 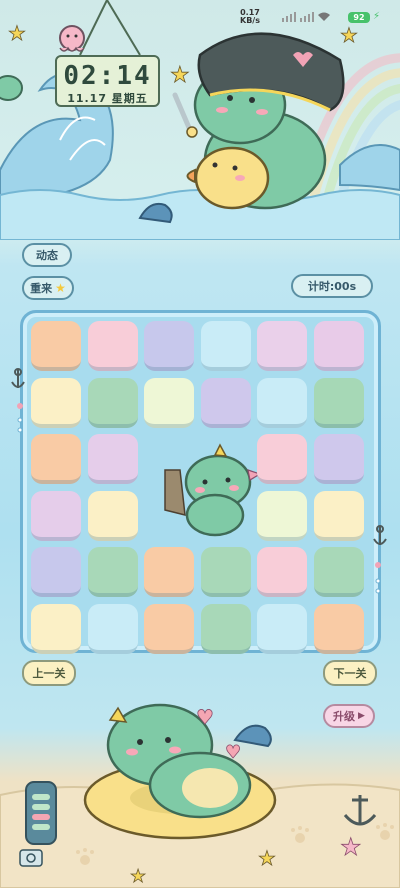 I want to click on star-icon: ★, so click(x=60, y=288).